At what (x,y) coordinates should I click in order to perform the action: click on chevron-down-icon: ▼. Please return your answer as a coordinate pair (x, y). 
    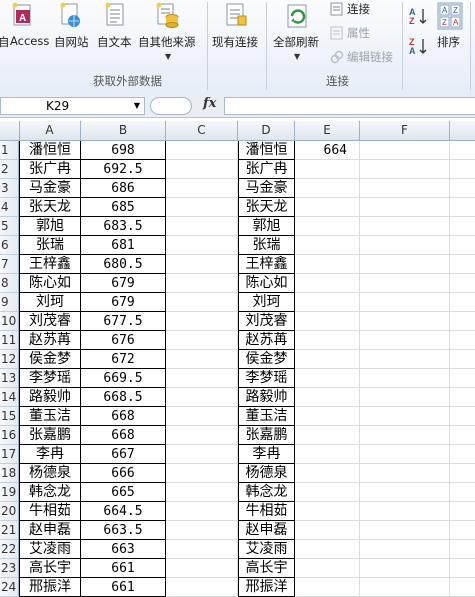
    Looking at the image, I should click on (137, 106).